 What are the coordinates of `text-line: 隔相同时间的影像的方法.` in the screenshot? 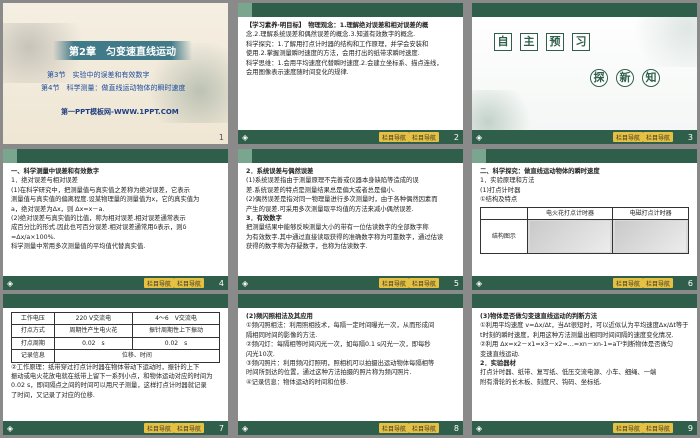 It's located at (282, 335).